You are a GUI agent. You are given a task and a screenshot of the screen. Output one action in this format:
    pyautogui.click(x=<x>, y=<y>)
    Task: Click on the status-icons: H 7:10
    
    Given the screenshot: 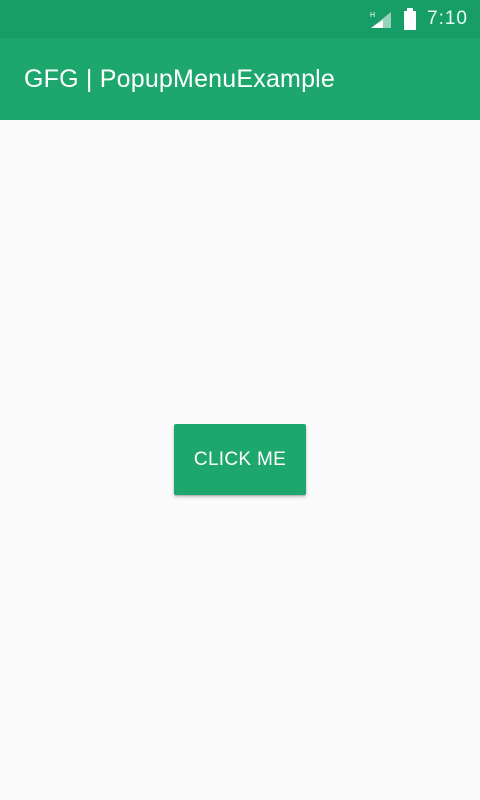 What is the action you would take?
    pyautogui.click(x=418, y=19)
    